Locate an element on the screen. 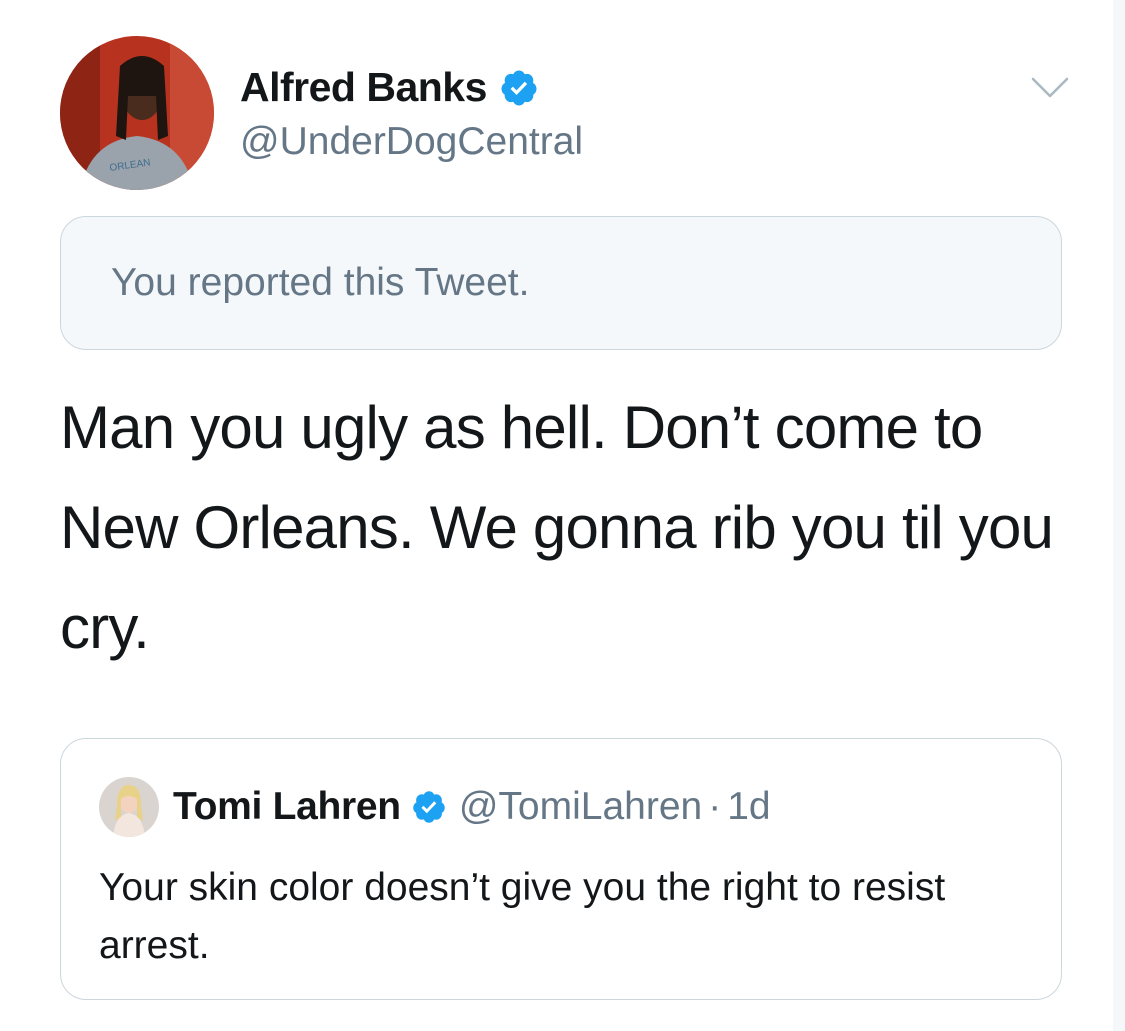  avatar-image: ORLEAN is located at coordinates (137, 113).